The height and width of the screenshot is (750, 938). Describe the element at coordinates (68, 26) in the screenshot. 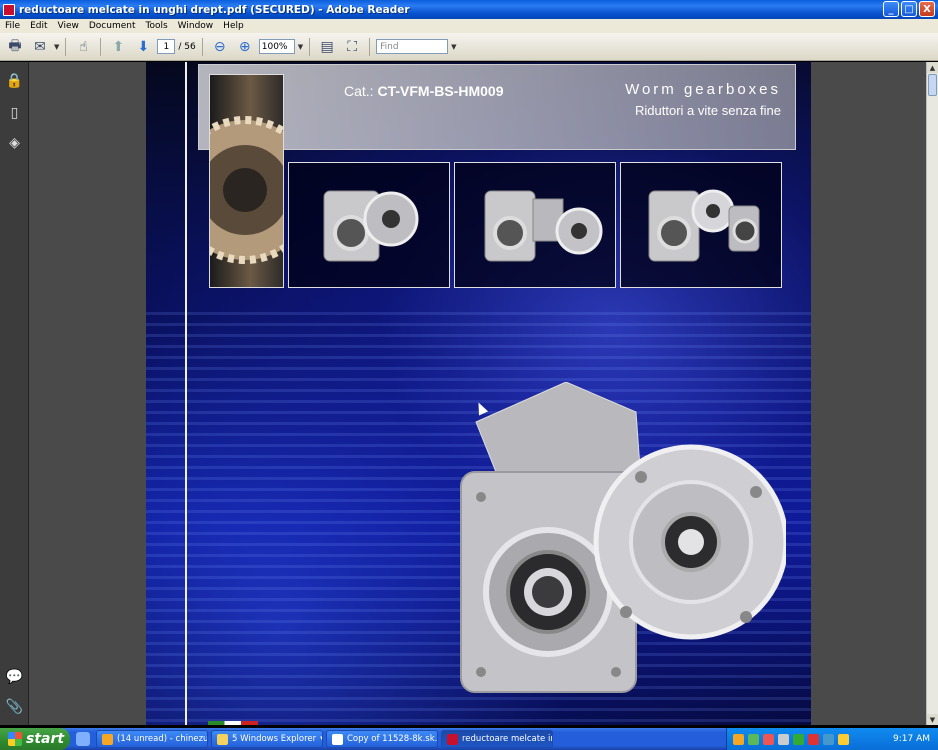

I see `menu-view: View` at that location.